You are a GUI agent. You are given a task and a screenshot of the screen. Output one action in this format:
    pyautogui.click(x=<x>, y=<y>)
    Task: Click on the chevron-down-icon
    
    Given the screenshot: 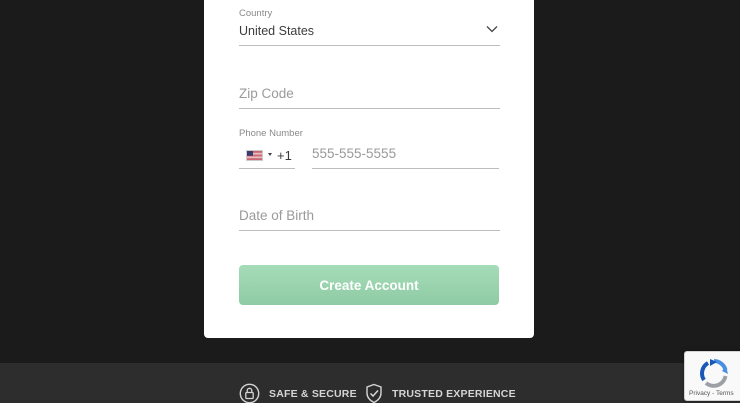 What is the action you would take?
    pyautogui.click(x=492, y=29)
    